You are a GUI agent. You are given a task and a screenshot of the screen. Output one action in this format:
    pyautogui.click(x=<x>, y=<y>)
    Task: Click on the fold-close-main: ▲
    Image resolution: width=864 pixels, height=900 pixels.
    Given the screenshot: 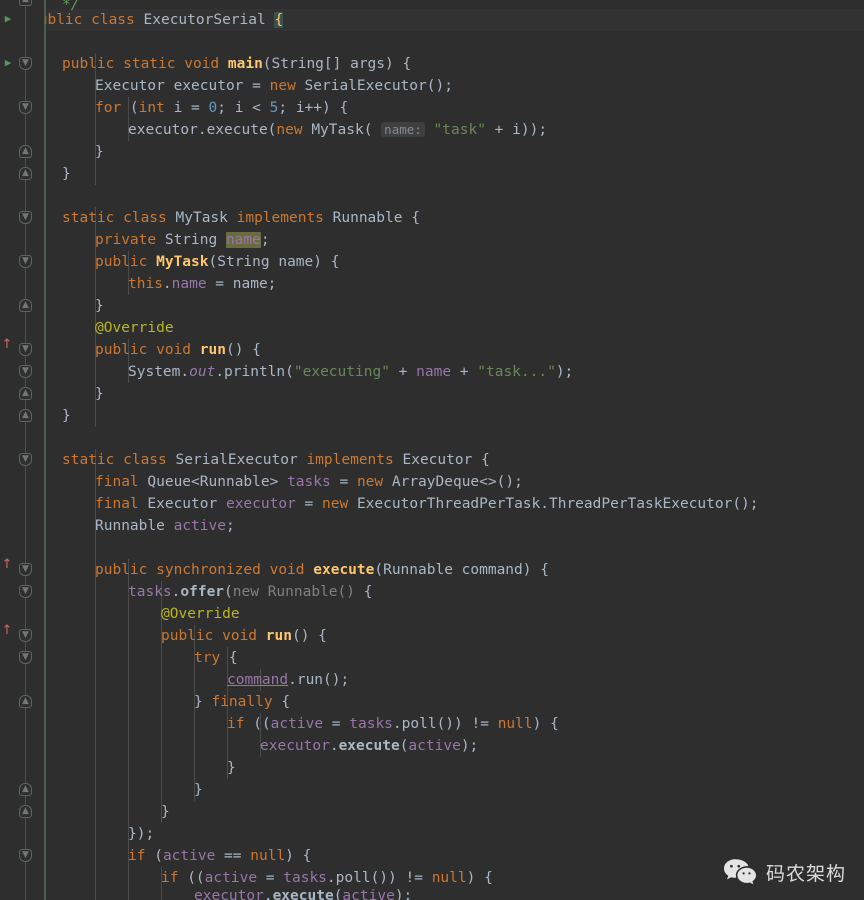 What is the action you would take?
    pyautogui.click(x=25, y=173)
    